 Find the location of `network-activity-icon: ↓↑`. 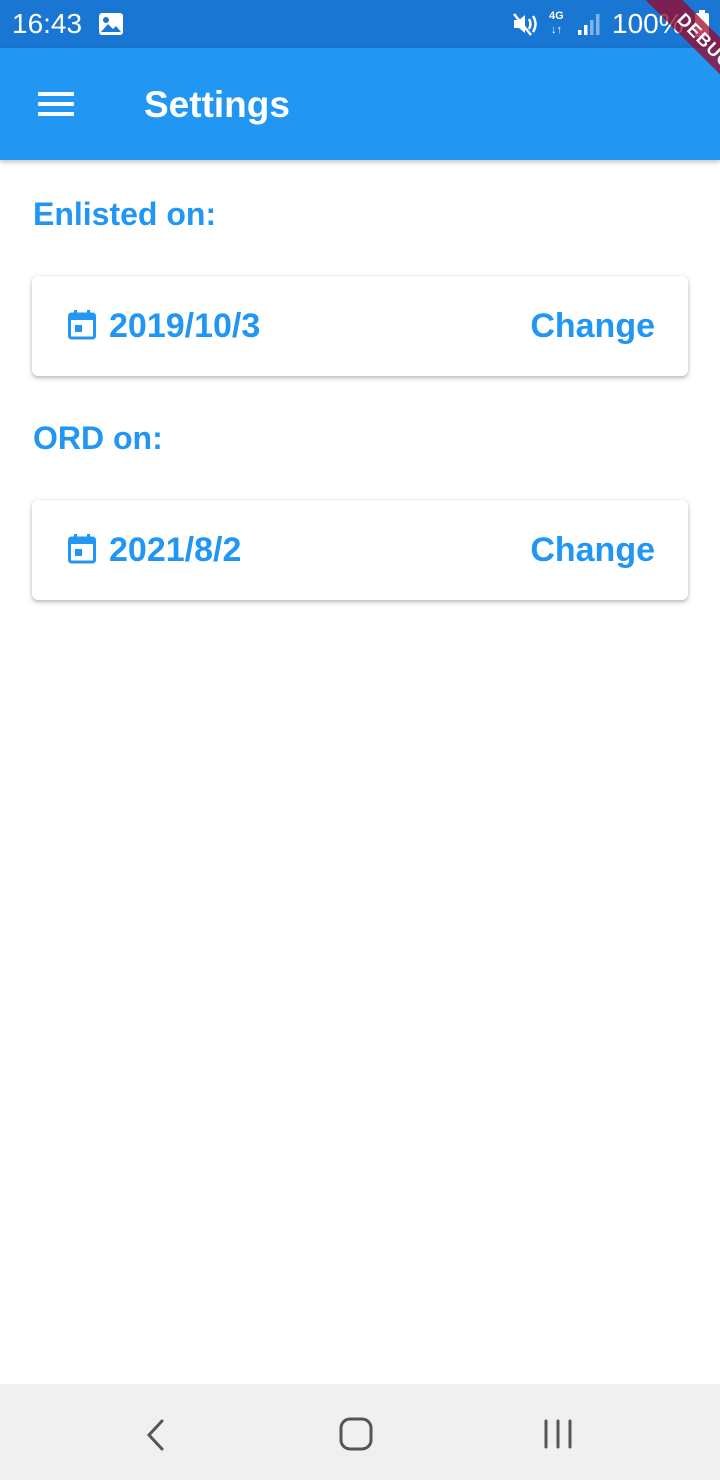

network-activity-icon: ↓↑ is located at coordinates (556, 30).